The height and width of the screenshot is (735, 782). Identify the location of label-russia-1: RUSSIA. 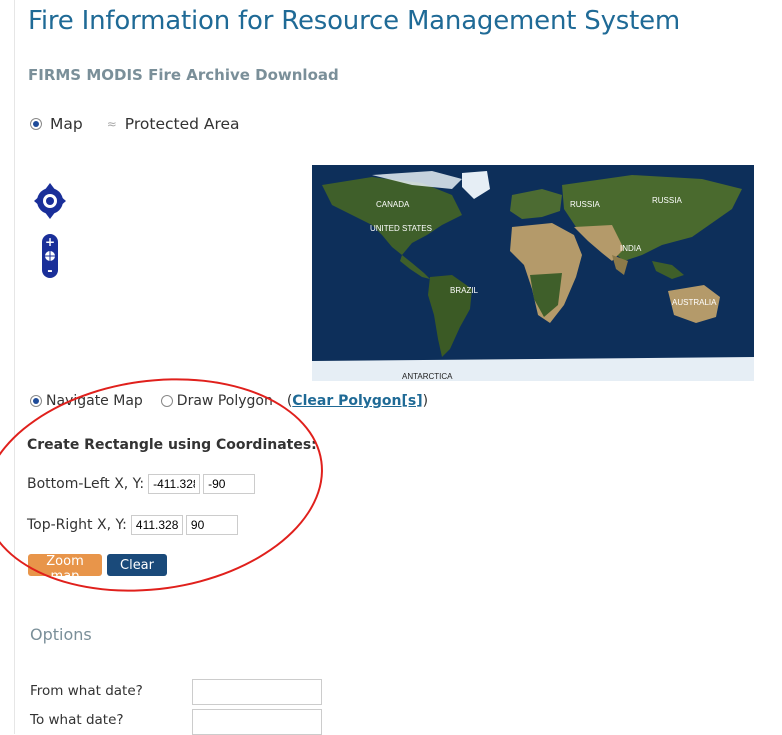
(585, 204).